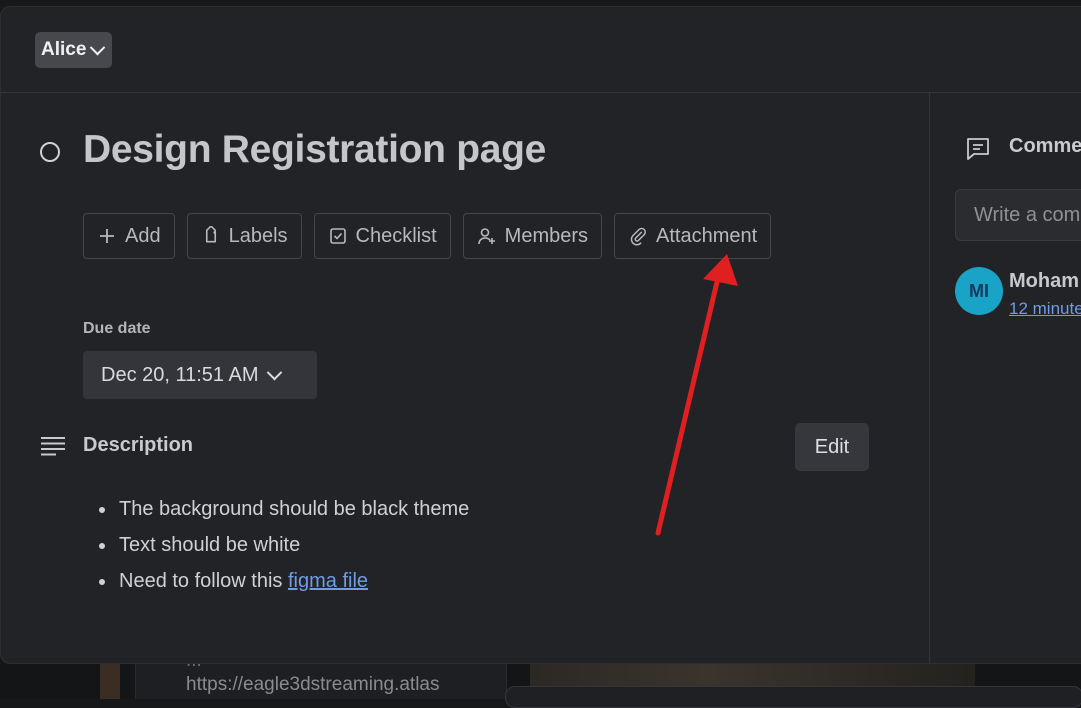 The height and width of the screenshot is (708, 1081). Describe the element at coordinates (1044, 281) in the screenshot. I see `comment-author: Moham` at that location.